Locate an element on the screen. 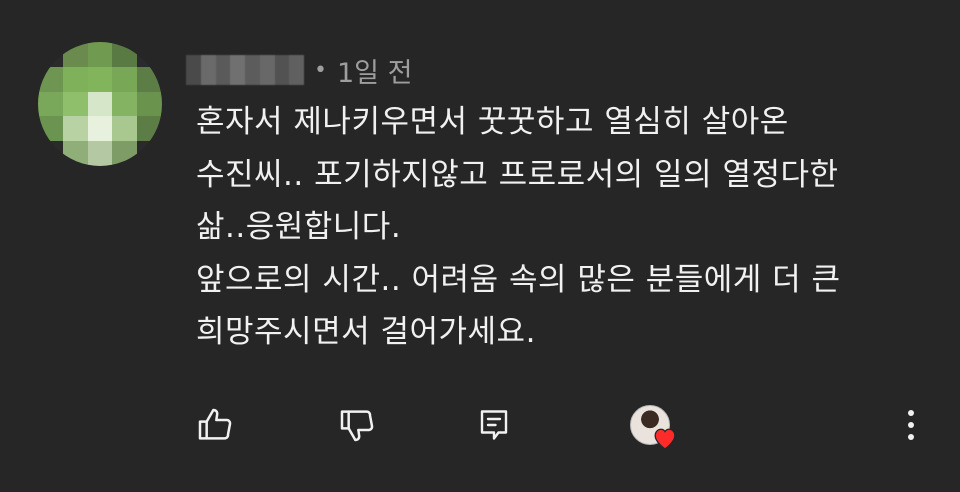 This screenshot has width=960, height=492. author-name-blurred is located at coordinates (245, 70).